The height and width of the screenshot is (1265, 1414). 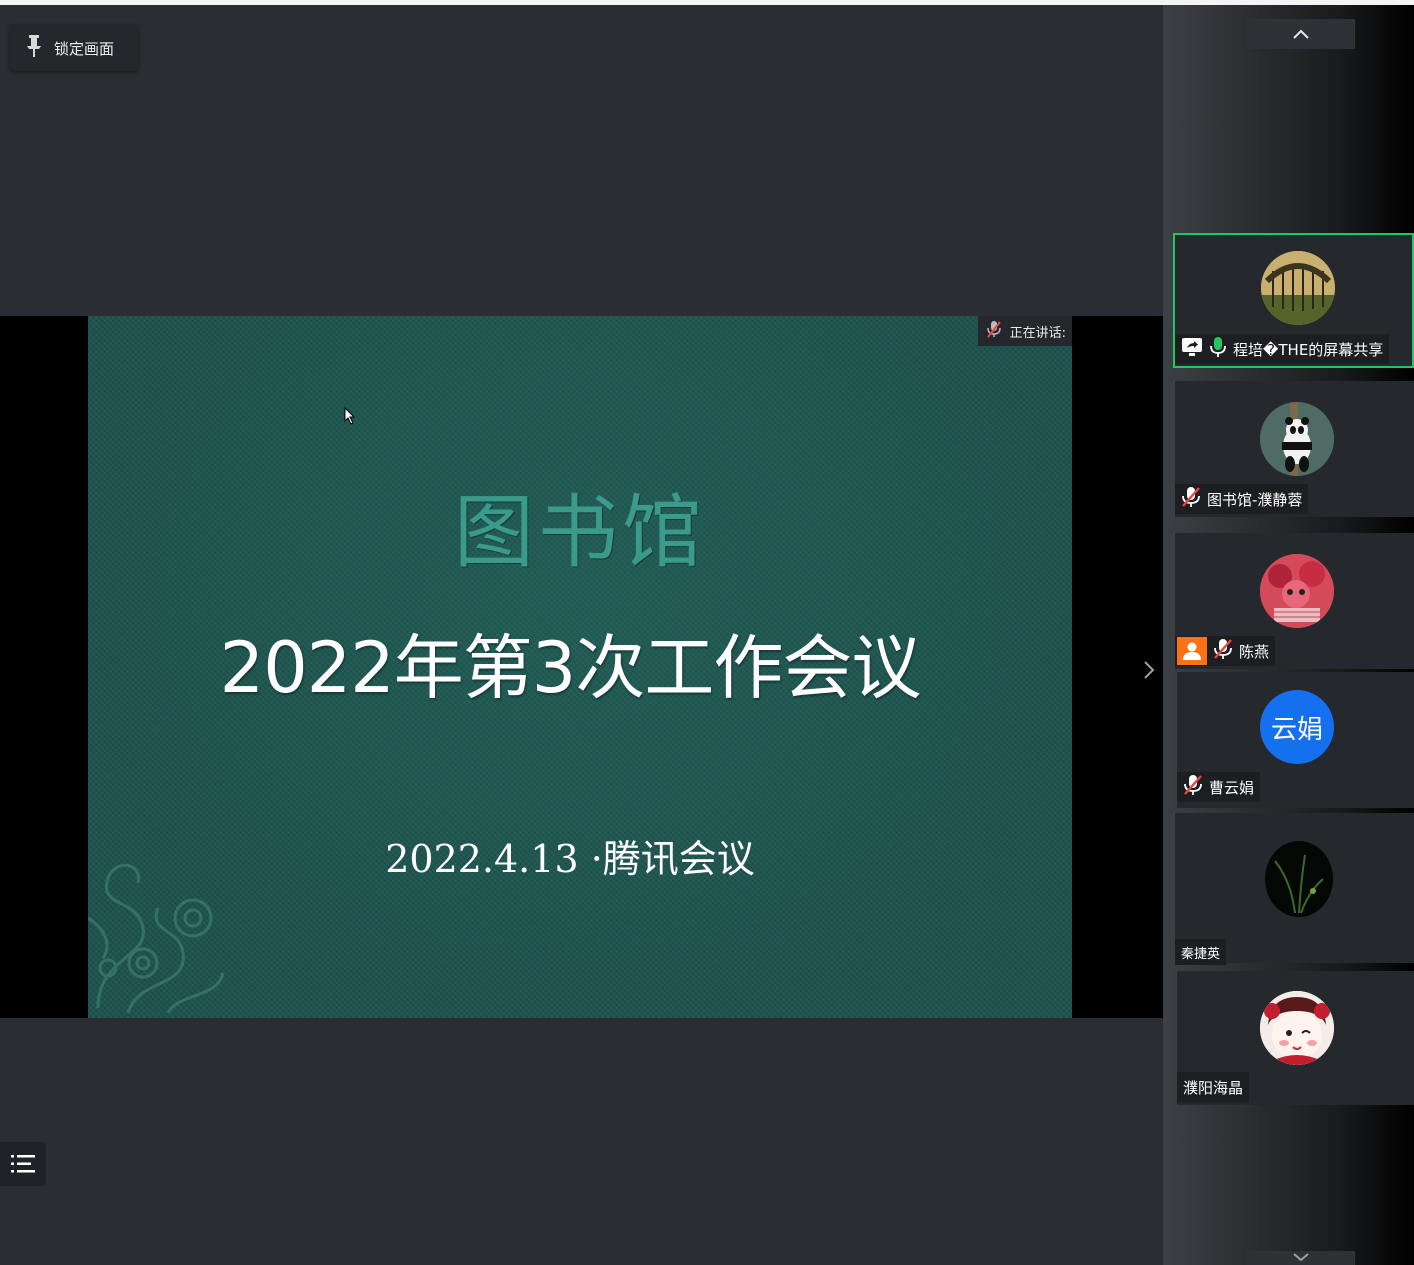 I want to click on participant-name: 图书馆-濮静蓉, so click(x=1255, y=499).